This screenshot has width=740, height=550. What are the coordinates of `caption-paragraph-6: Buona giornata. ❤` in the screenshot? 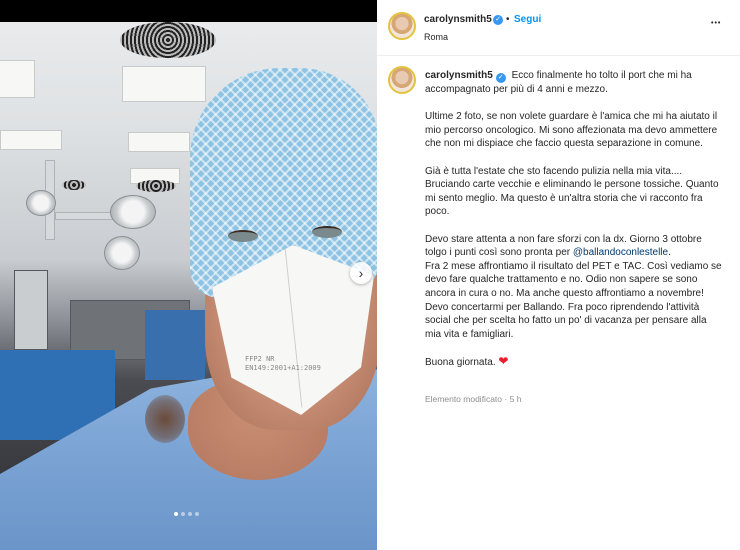 It's located at (467, 360).